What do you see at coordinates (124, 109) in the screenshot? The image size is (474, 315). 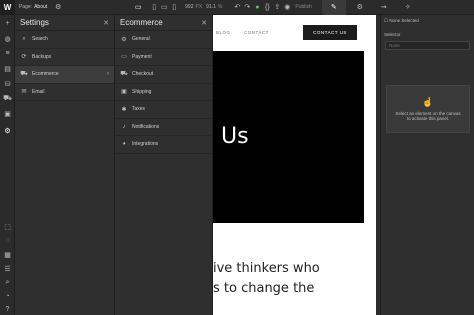 I see `taxes-icon: ✱` at bounding box center [124, 109].